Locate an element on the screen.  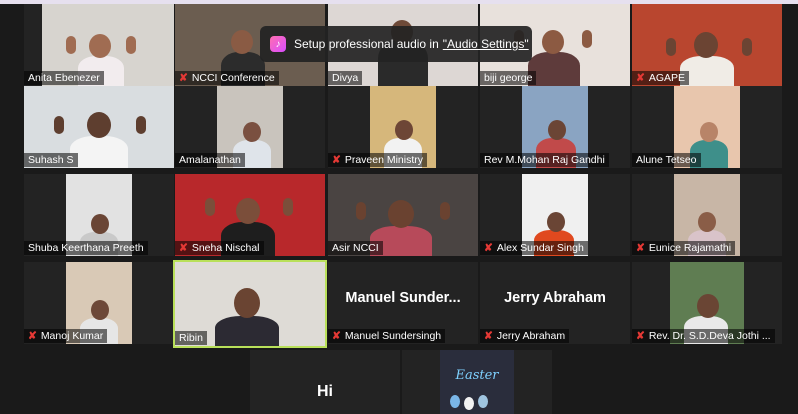
participant-name: ✘ Jerry Abraham is located at coordinates (525, 336).